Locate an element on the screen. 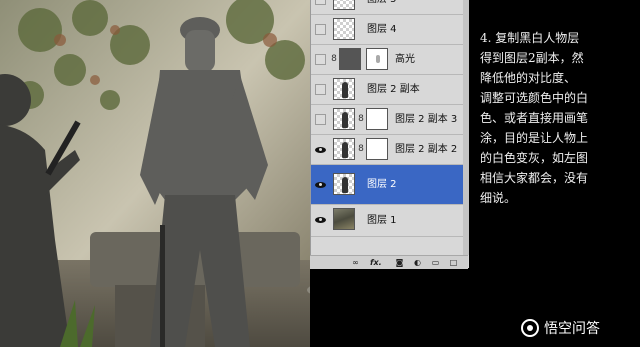 The image size is (640, 347). instruction-line: 调整可选颜色中的白 is located at coordinates (534, 98).